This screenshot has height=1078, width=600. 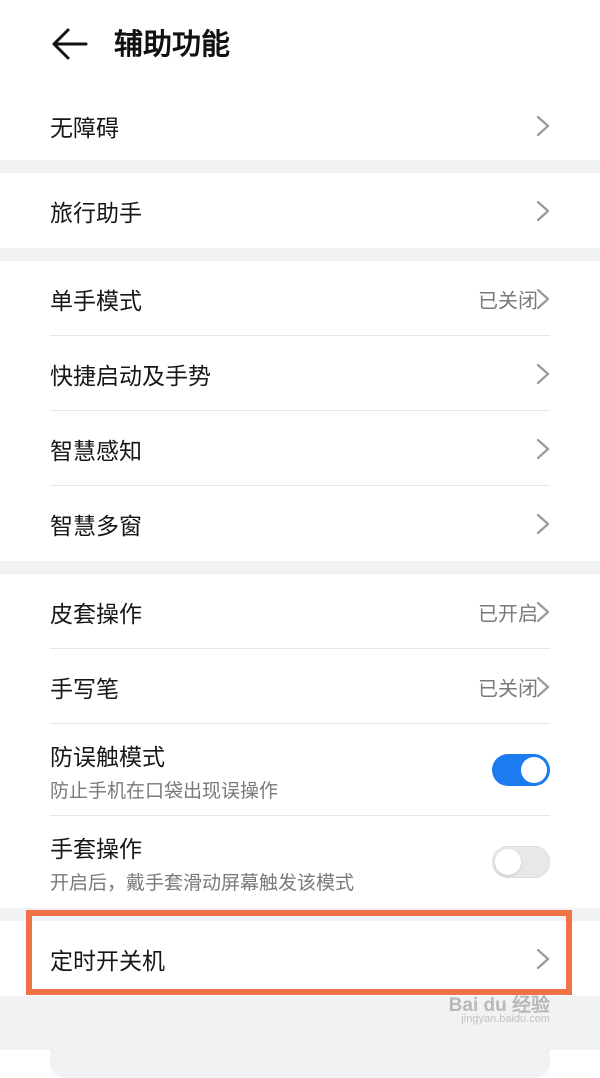 I want to click on settings-group-schedule: 定时开关机, so click(x=300, y=958).